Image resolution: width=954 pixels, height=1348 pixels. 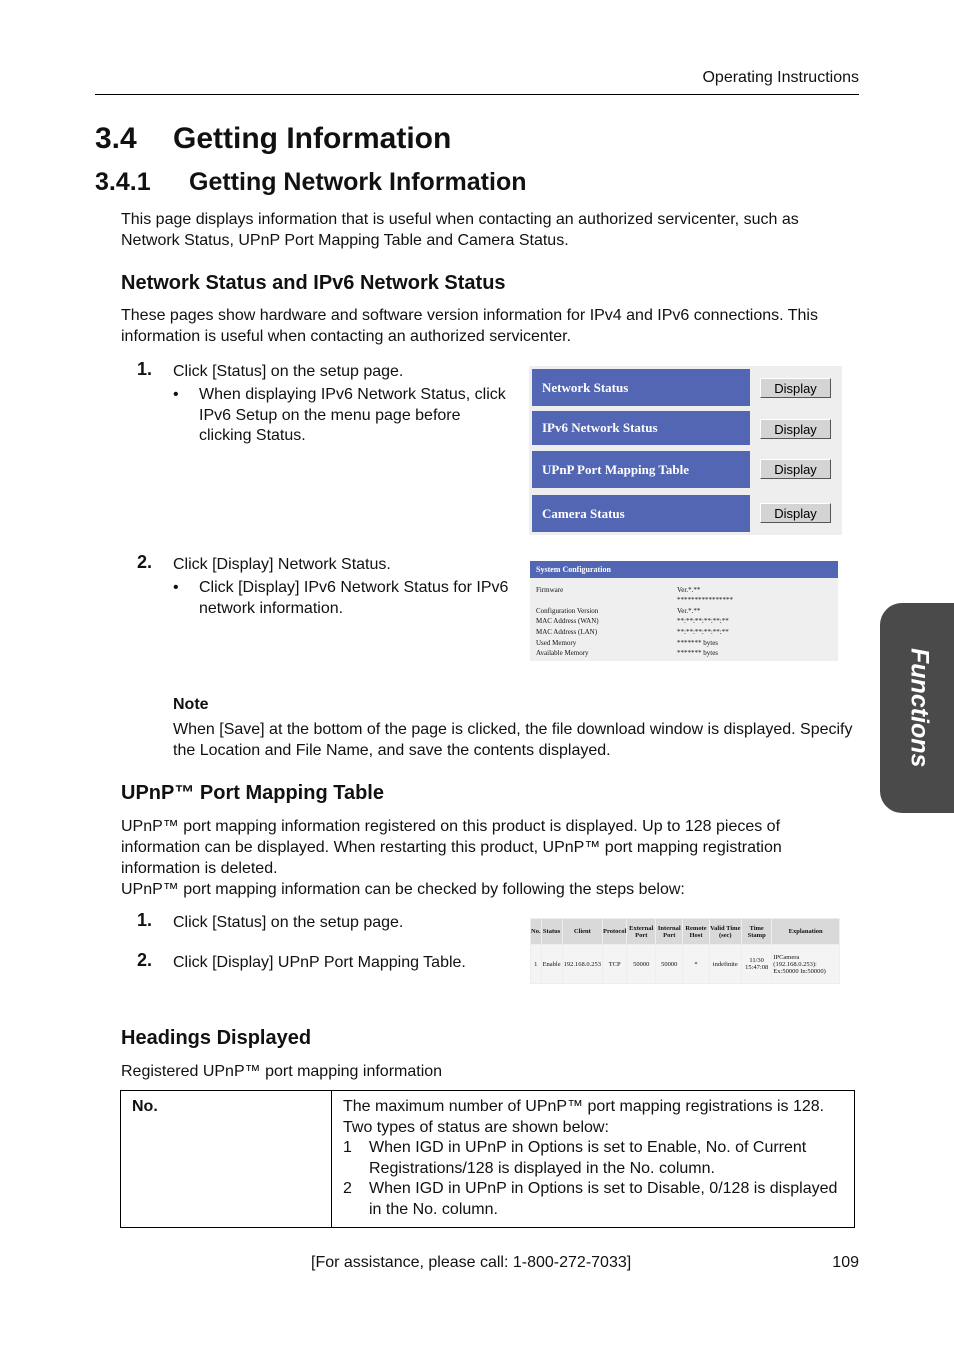 What do you see at coordinates (795, 429) in the screenshot?
I see `display-button-ipv6-network-status: Display` at bounding box center [795, 429].